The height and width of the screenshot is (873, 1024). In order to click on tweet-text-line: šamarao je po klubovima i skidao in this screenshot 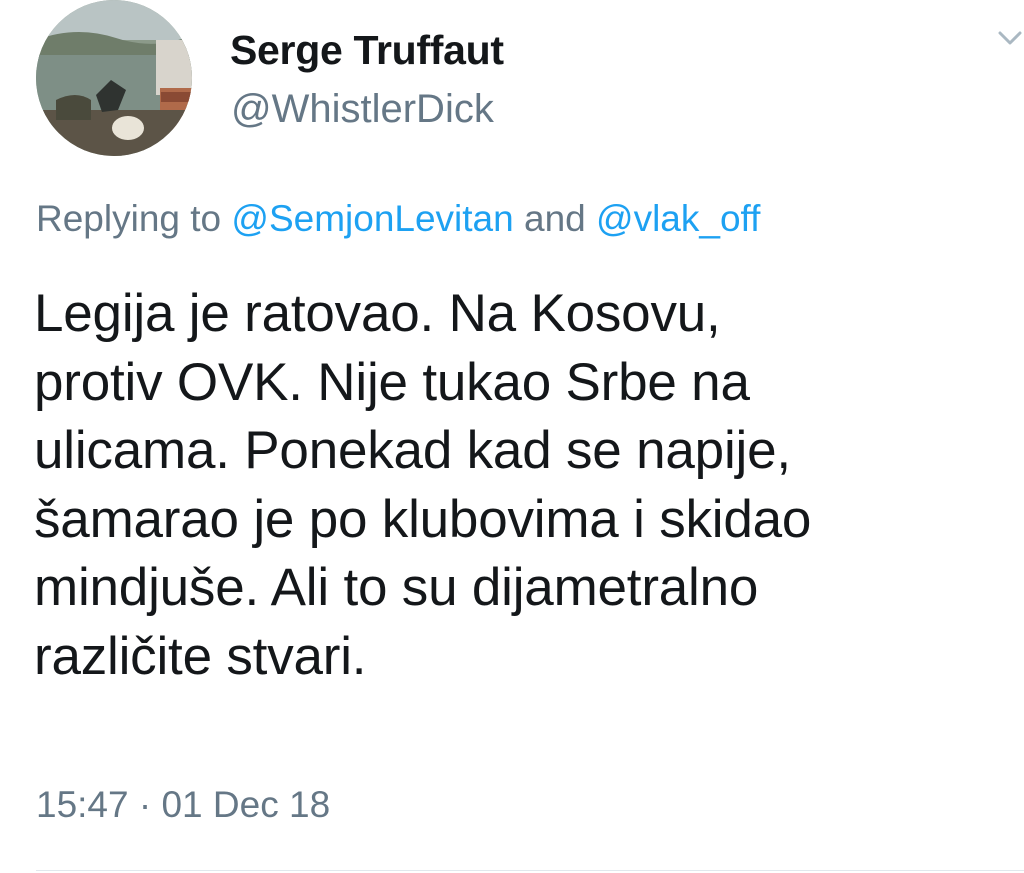, I will do `click(423, 519)`.